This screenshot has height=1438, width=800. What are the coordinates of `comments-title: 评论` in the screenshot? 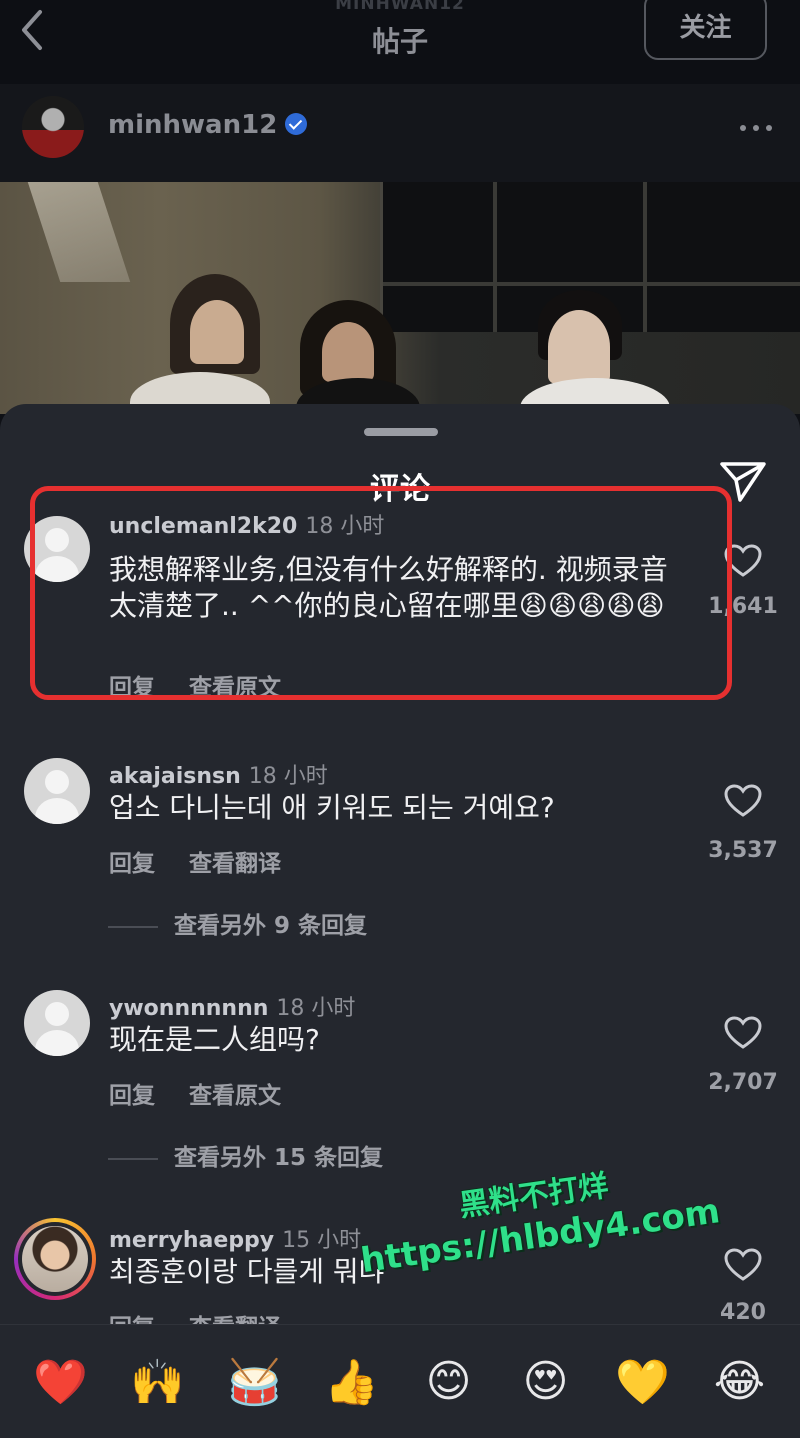 It's located at (400, 489).